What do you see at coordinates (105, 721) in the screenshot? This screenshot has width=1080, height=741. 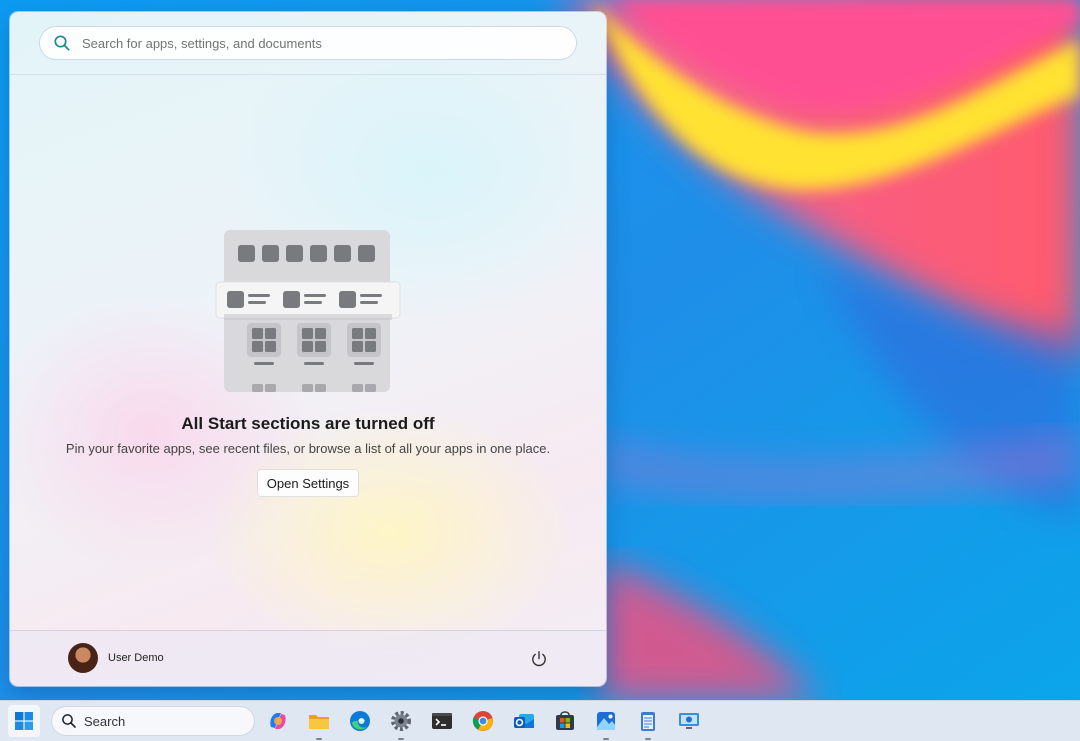 I see `taskbar-search-label: Search` at bounding box center [105, 721].